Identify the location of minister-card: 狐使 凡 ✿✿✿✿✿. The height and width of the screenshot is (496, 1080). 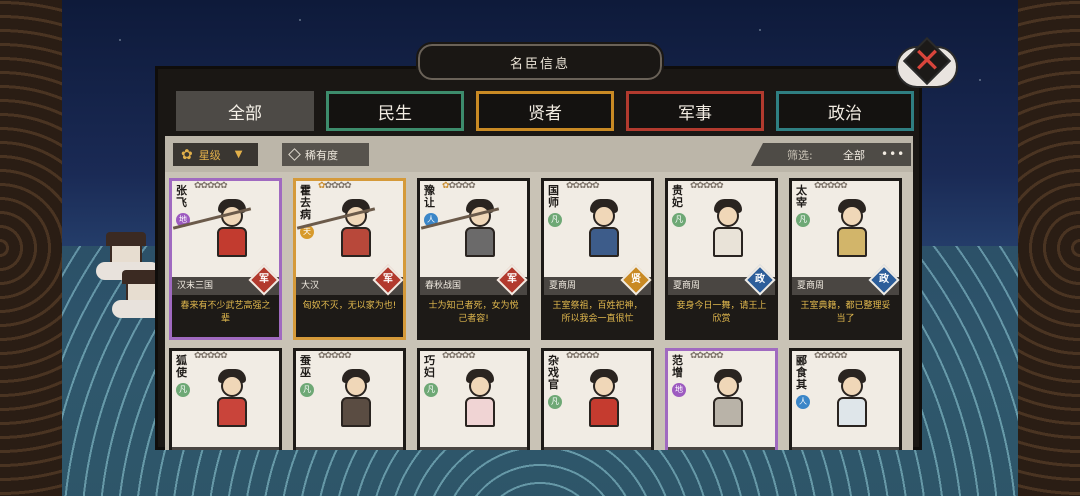
(225, 399).